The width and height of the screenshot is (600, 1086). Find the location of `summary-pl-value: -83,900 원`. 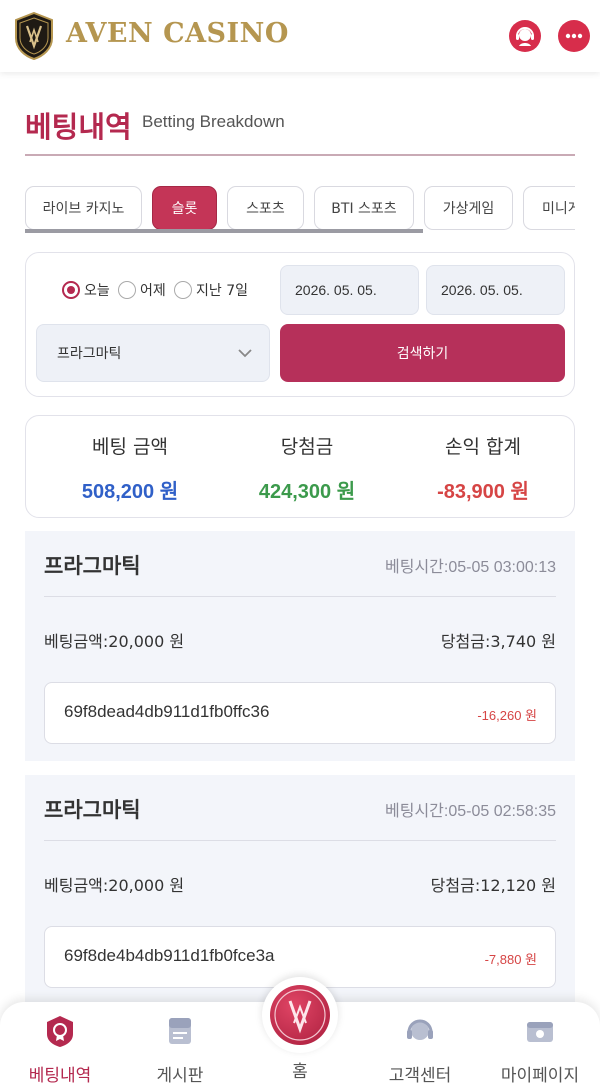

summary-pl-value: -83,900 원 is located at coordinates (483, 492).